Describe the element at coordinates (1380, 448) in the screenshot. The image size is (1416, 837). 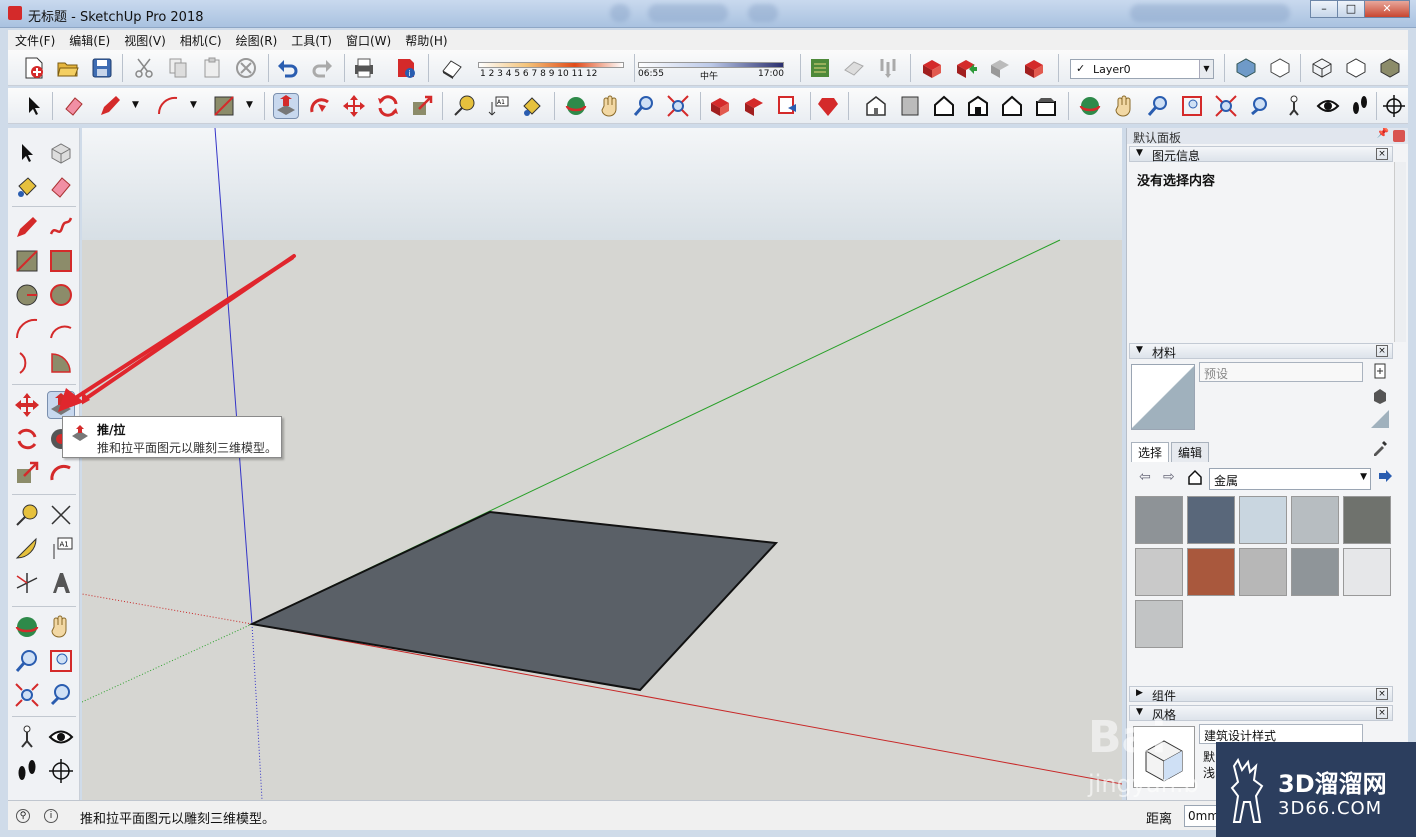
I see `eyedropper-icon` at that location.